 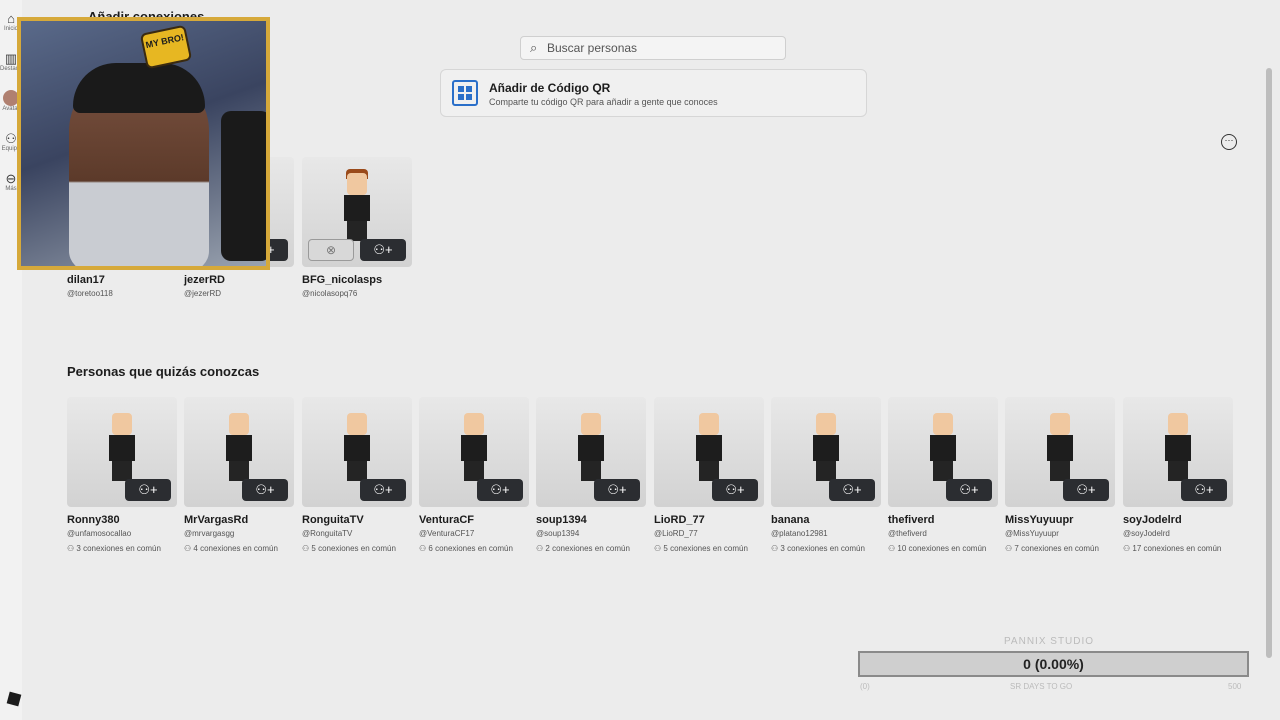 What do you see at coordinates (333, 520) in the screenshot?
I see `card-name: RonguitaTV` at bounding box center [333, 520].